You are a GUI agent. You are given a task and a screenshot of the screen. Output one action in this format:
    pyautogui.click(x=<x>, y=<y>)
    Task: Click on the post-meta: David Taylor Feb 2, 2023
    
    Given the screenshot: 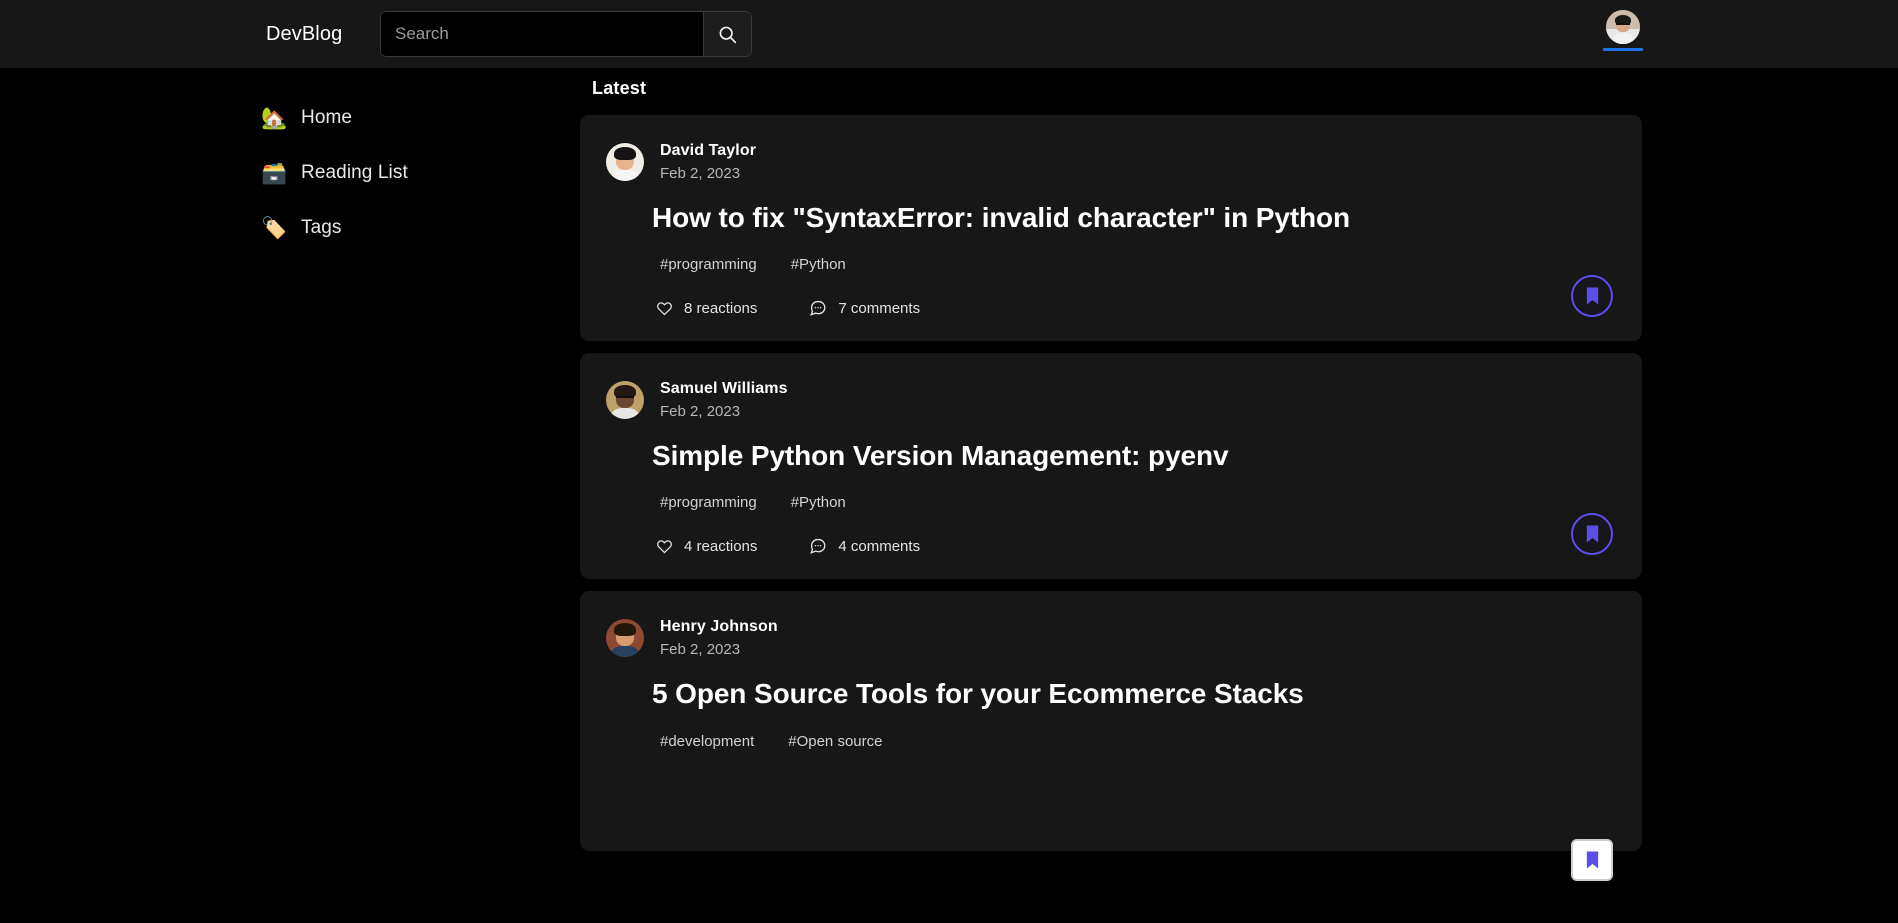 What is the action you would take?
    pyautogui.click(x=708, y=161)
    